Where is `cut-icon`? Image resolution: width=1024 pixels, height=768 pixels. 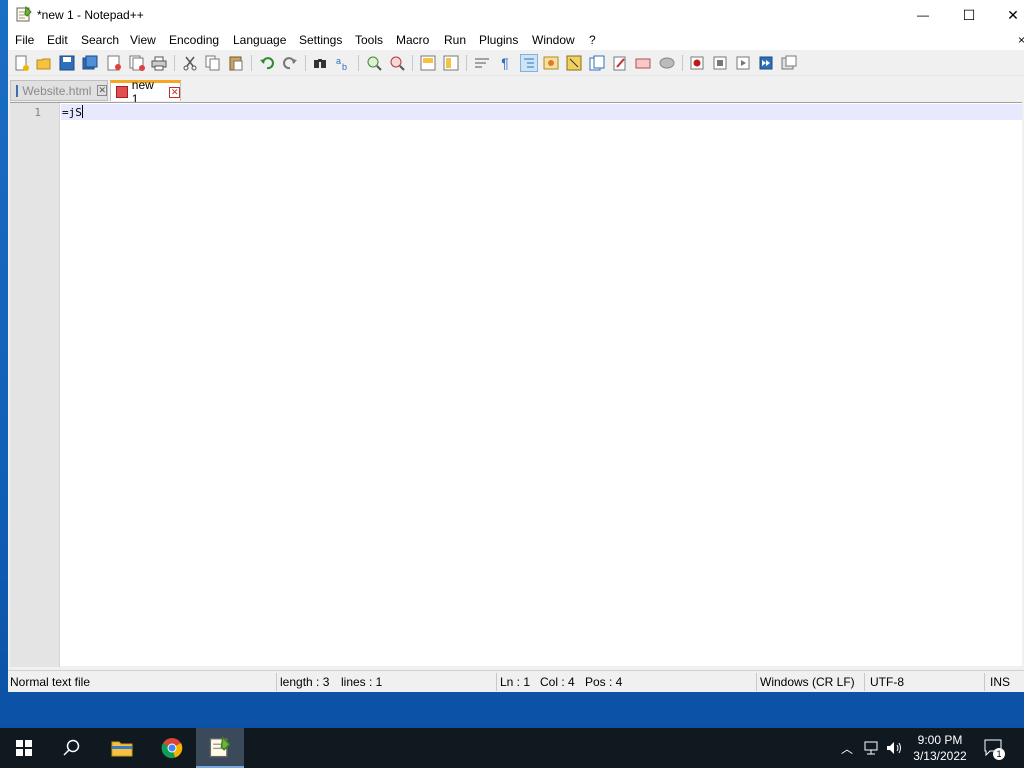 cut-icon is located at coordinates (190, 63).